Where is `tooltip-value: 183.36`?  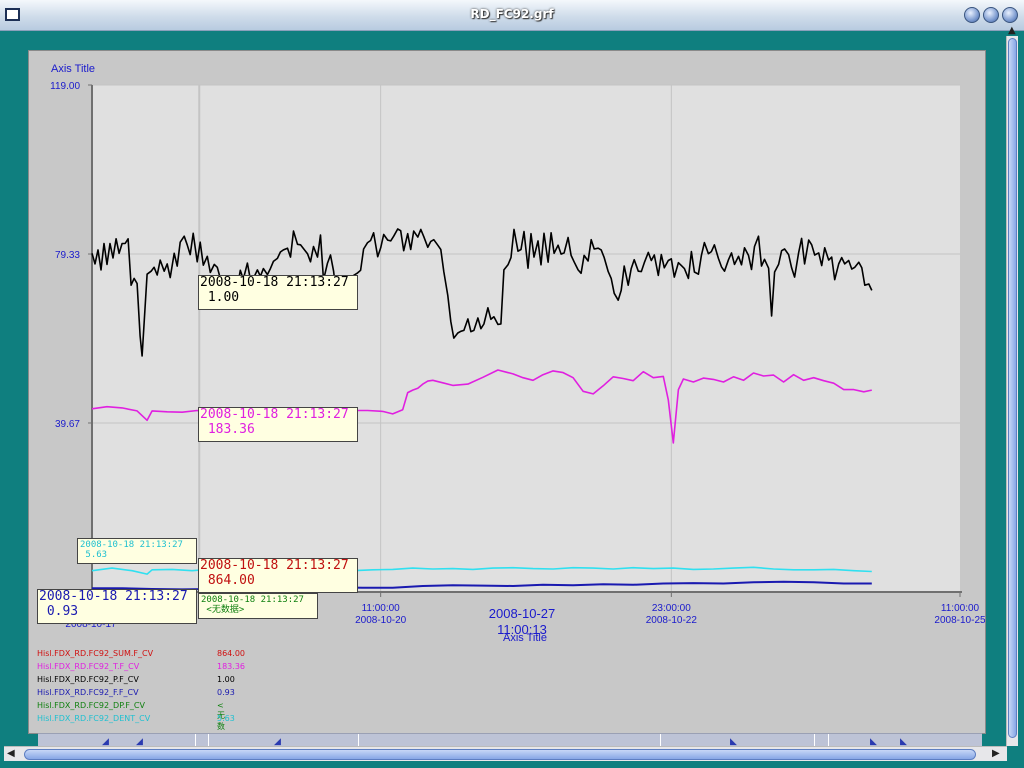 tooltip-value: 183.36 is located at coordinates (227, 429).